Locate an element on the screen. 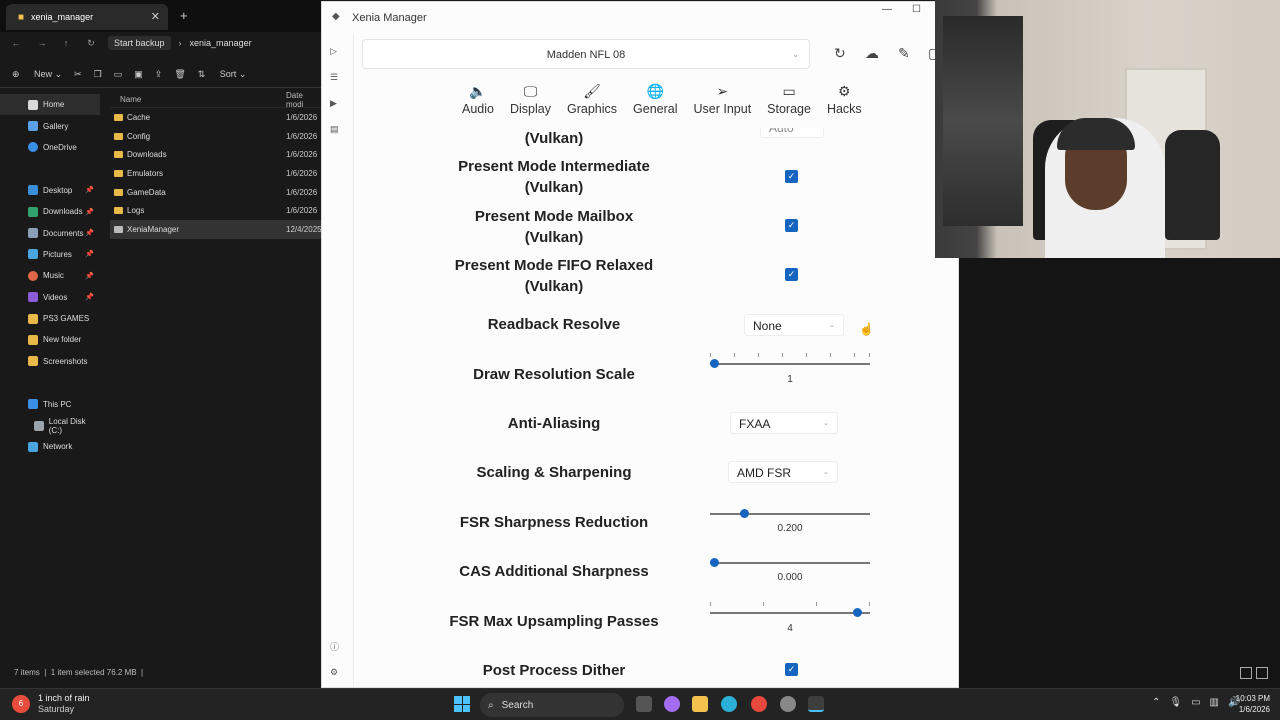  content-icon: ▤ is located at coordinates (334, 129).